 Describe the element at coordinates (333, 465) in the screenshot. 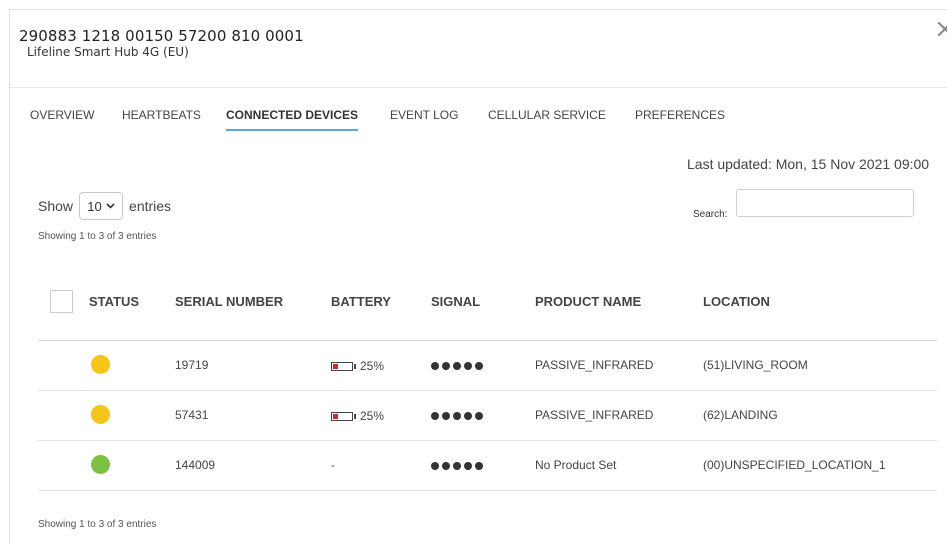

I see `battery-cell: -` at that location.